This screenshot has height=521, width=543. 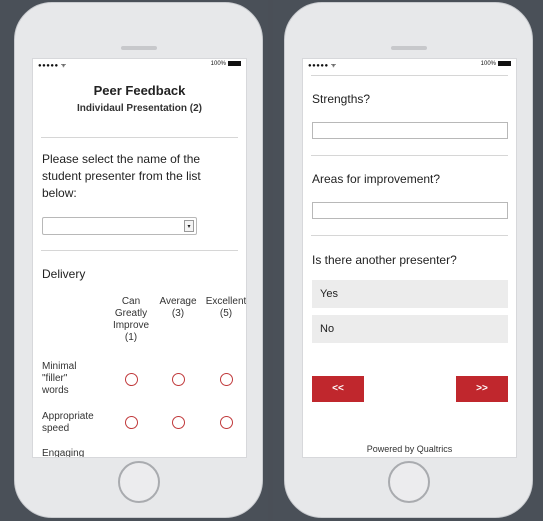 What do you see at coordinates (63, 453) in the screenshot?
I see `row-label-line: Engaging` at bounding box center [63, 453].